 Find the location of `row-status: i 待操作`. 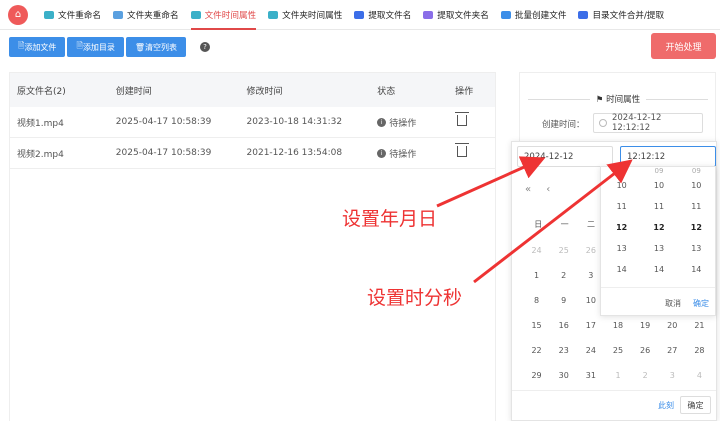

row-status: i 待操作 is located at coordinates (416, 122).